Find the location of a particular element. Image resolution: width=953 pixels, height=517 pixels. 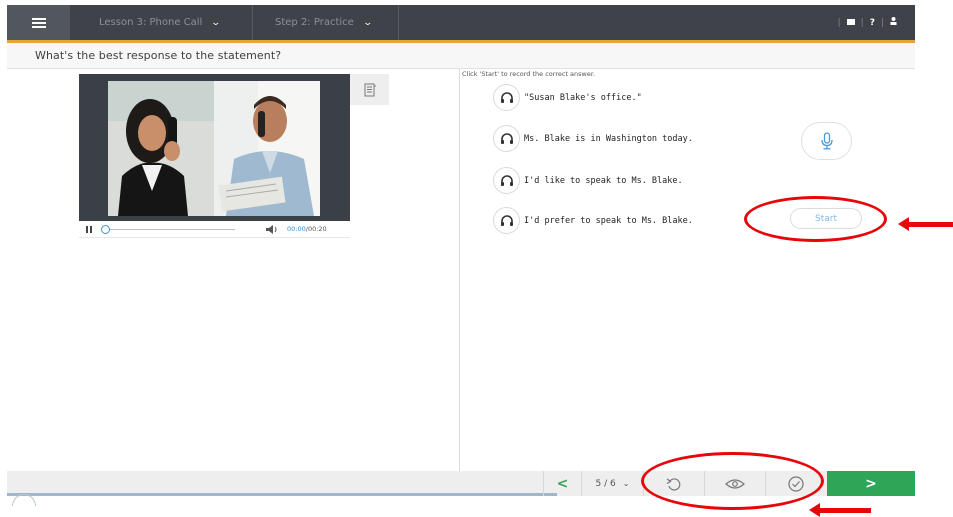

menu-button is located at coordinates (38, 22).